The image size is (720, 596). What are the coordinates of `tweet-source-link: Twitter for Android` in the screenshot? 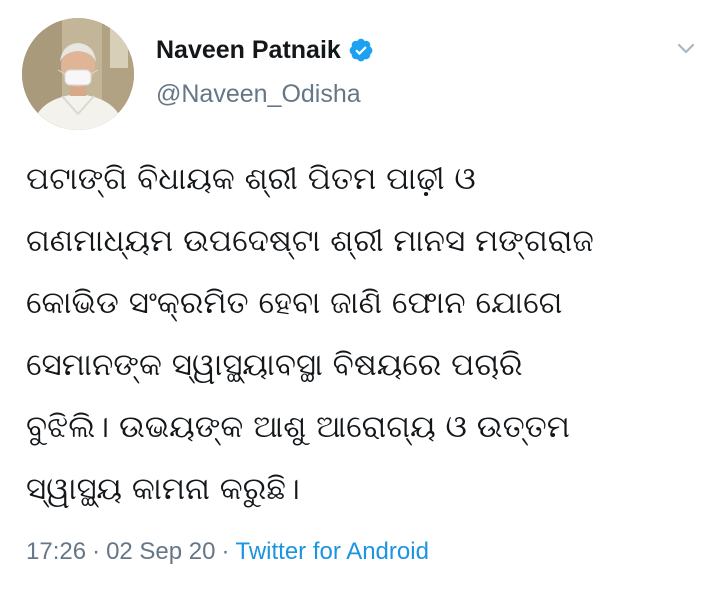 It's located at (332, 551).